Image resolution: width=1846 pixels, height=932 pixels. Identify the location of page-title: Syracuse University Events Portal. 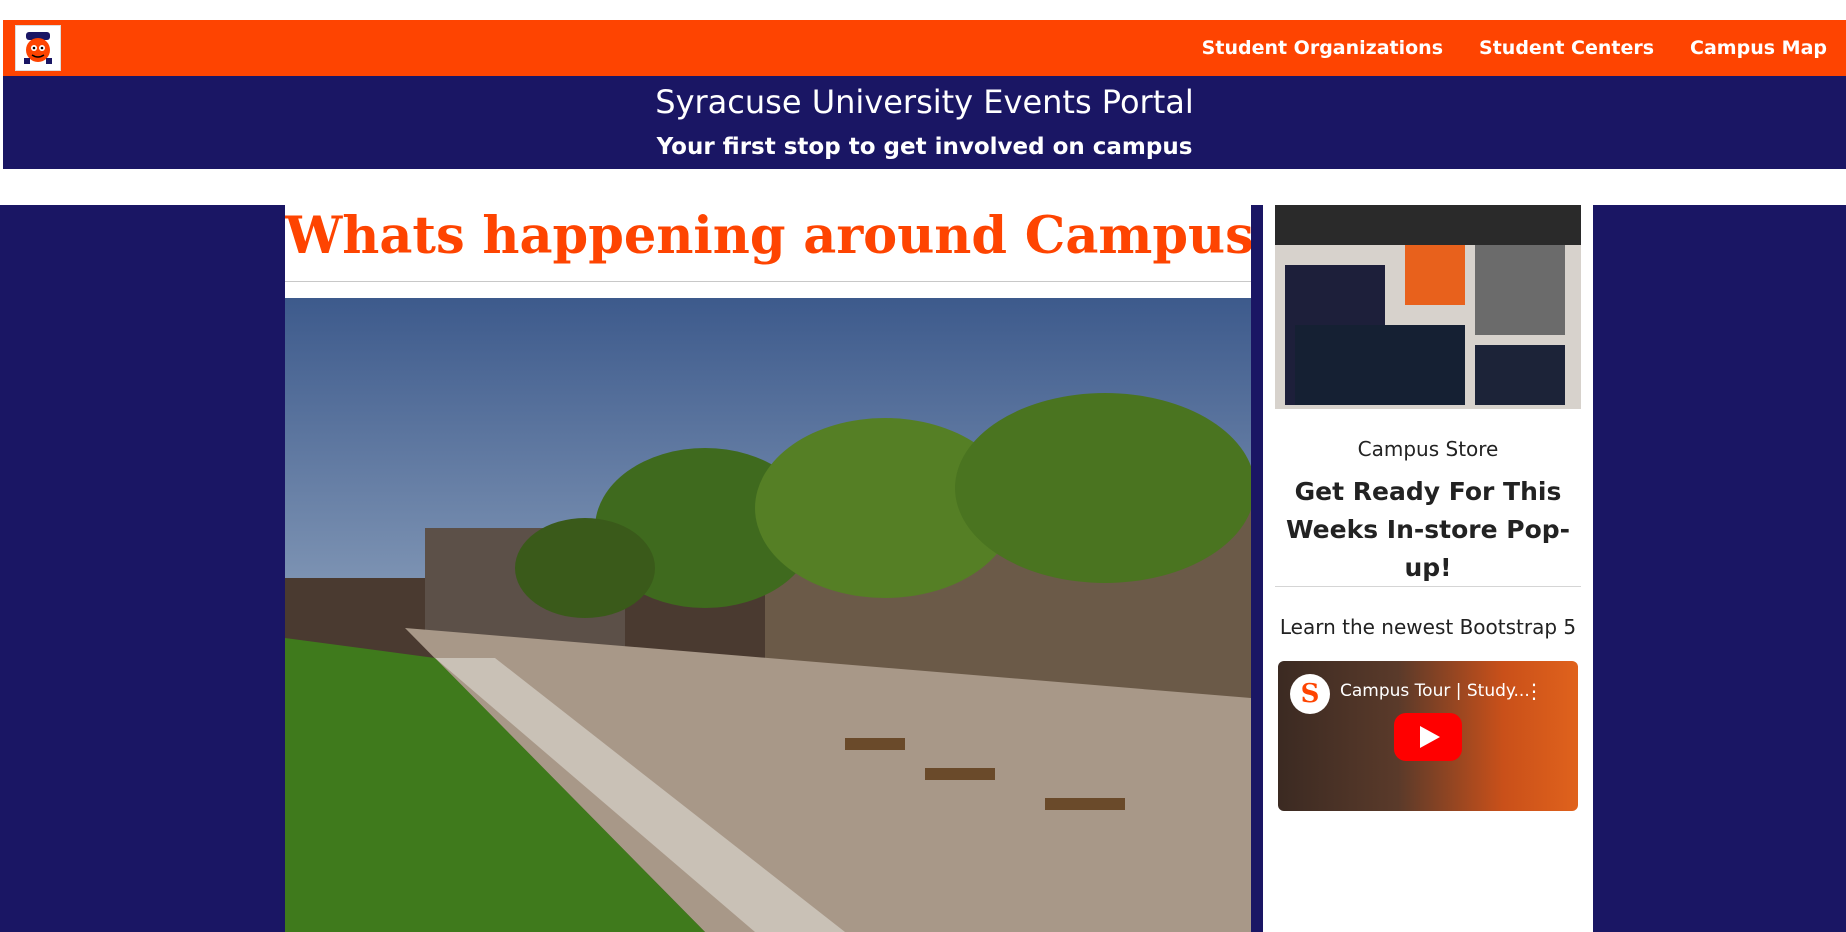
(924, 102).